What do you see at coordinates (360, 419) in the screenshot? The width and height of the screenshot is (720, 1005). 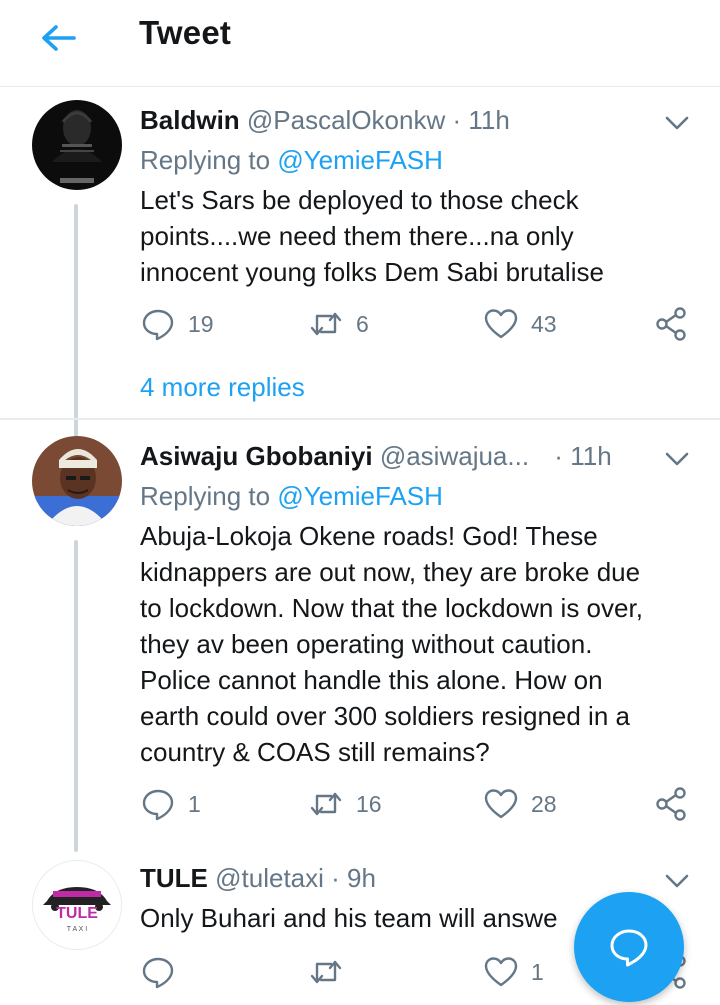 I see `divider` at bounding box center [360, 419].